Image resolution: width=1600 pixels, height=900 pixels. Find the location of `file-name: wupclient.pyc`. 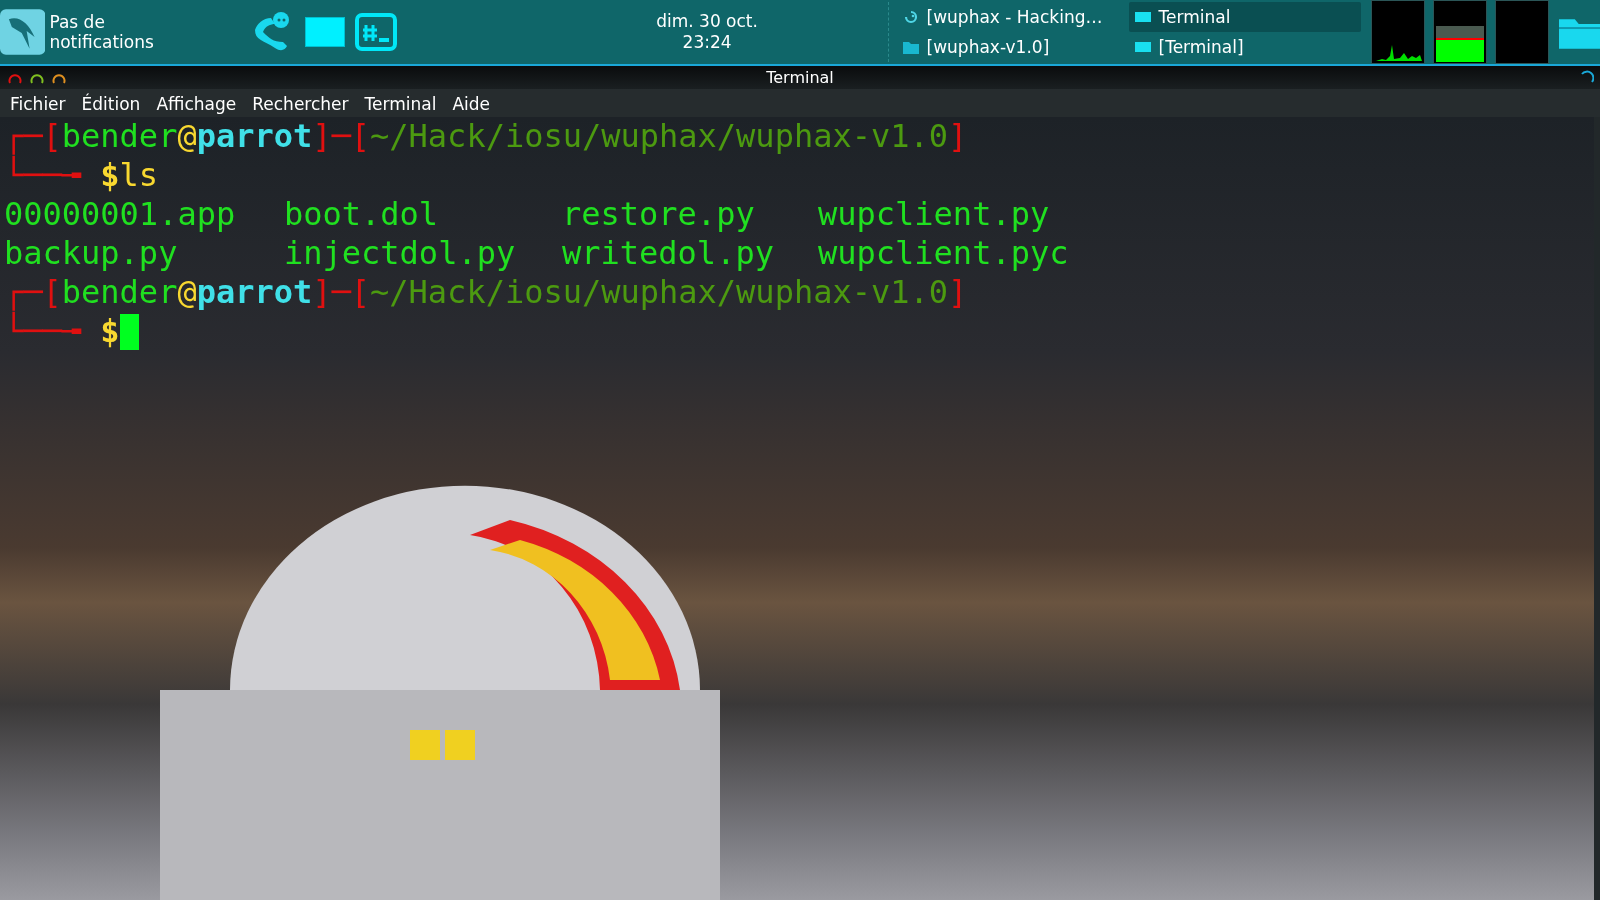

file-name: wupclient.pyc is located at coordinates (944, 253).